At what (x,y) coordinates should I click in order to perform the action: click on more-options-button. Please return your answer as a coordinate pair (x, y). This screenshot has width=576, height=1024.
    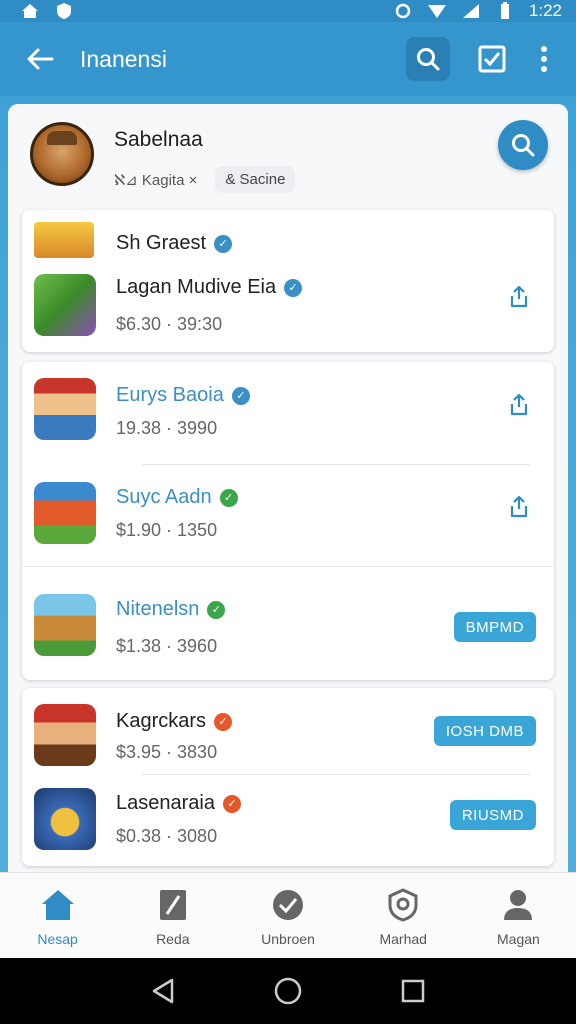
    Looking at the image, I should click on (544, 59).